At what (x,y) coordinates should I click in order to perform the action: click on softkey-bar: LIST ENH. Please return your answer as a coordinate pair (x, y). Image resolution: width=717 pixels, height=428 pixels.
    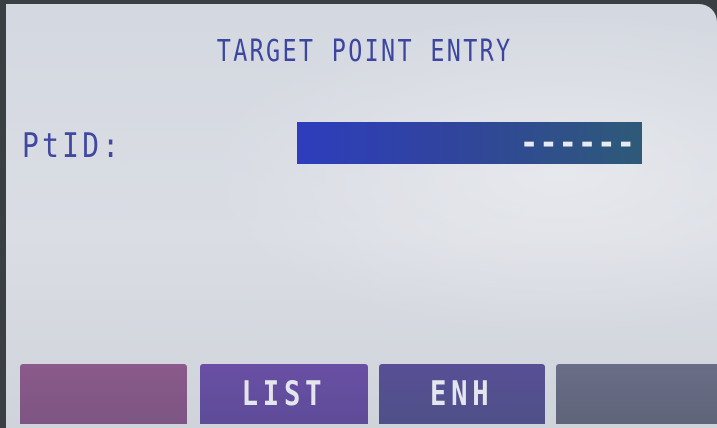
    Looking at the image, I should click on (368, 394).